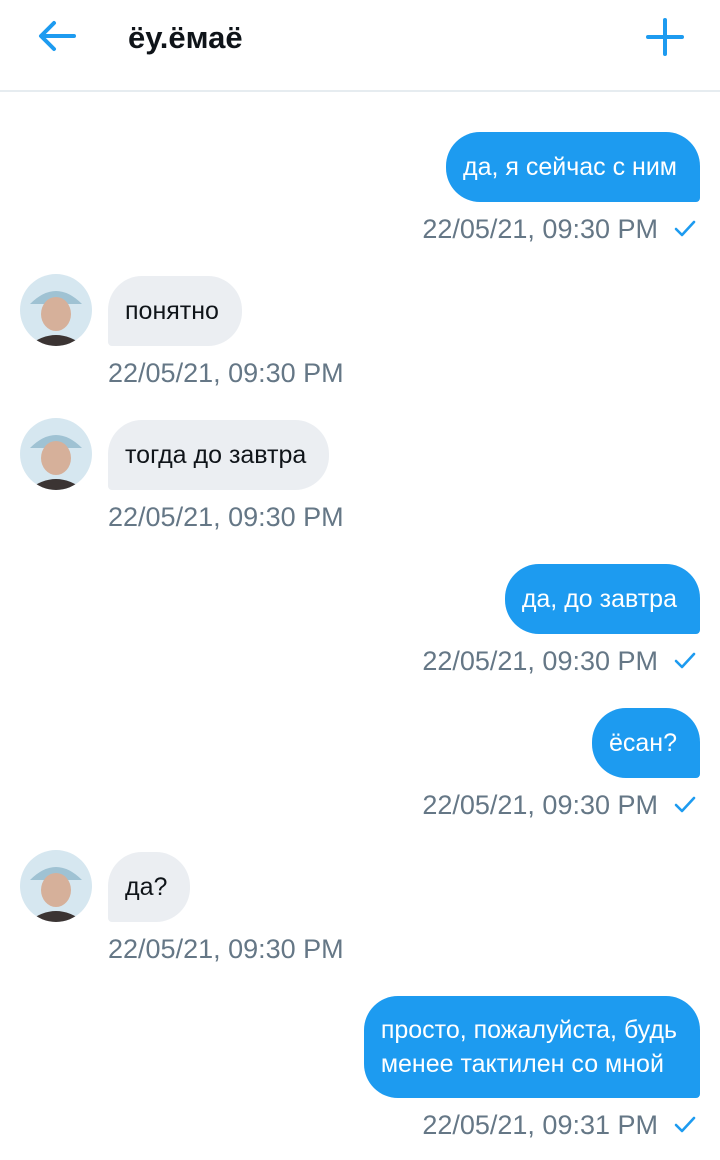 This screenshot has width=720, height=1160. I want to click on plus-icon, so click(665, 37).